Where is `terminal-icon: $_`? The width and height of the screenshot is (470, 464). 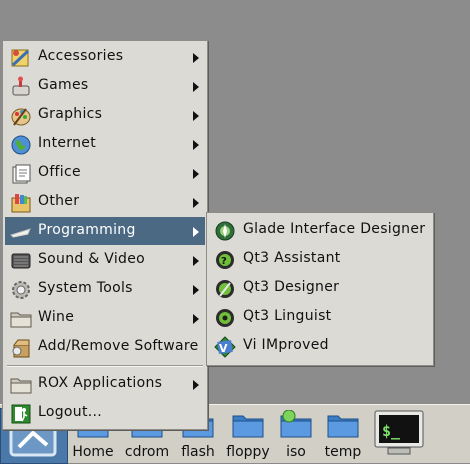 terminal-icon: $_ is located at coordinates (399, 432).